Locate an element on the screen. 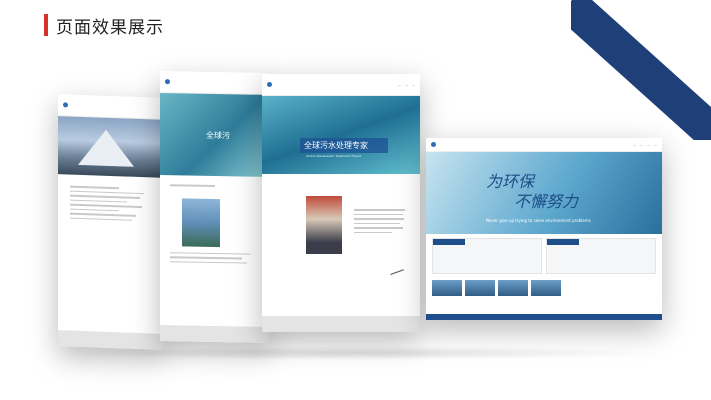  portrait-photo is located at coordinates (324, 225).